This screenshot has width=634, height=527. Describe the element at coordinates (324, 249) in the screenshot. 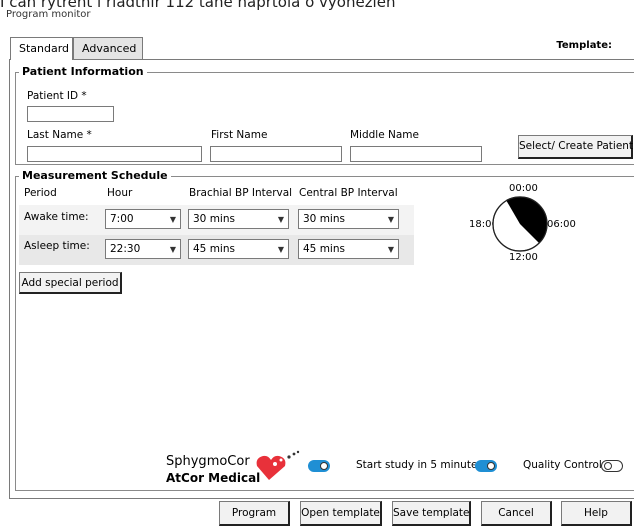

I see `asleep-central-value: 45 mins` at that location.